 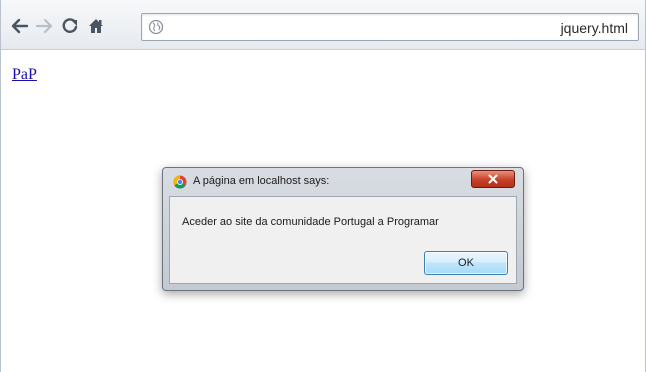 I want to click on dialog-title: A página em localhost says:, so click(x=261, y=181).